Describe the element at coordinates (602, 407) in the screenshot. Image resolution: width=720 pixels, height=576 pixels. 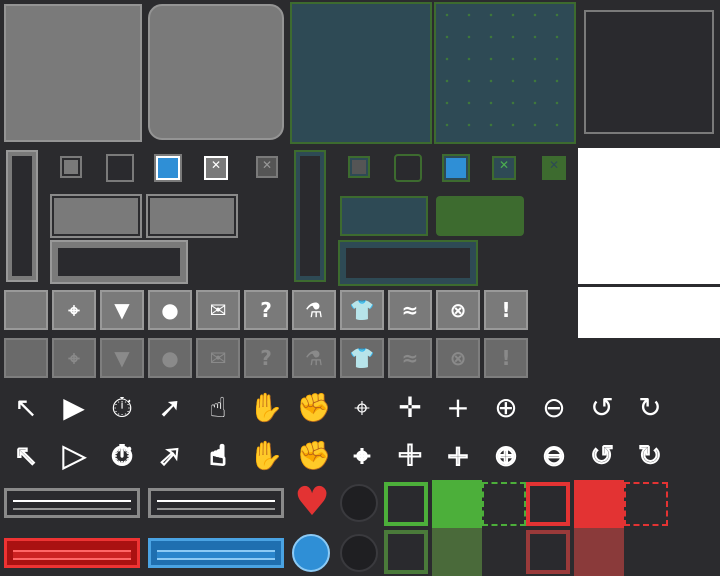
I see `rotate-left-icon: ↺` at that location.